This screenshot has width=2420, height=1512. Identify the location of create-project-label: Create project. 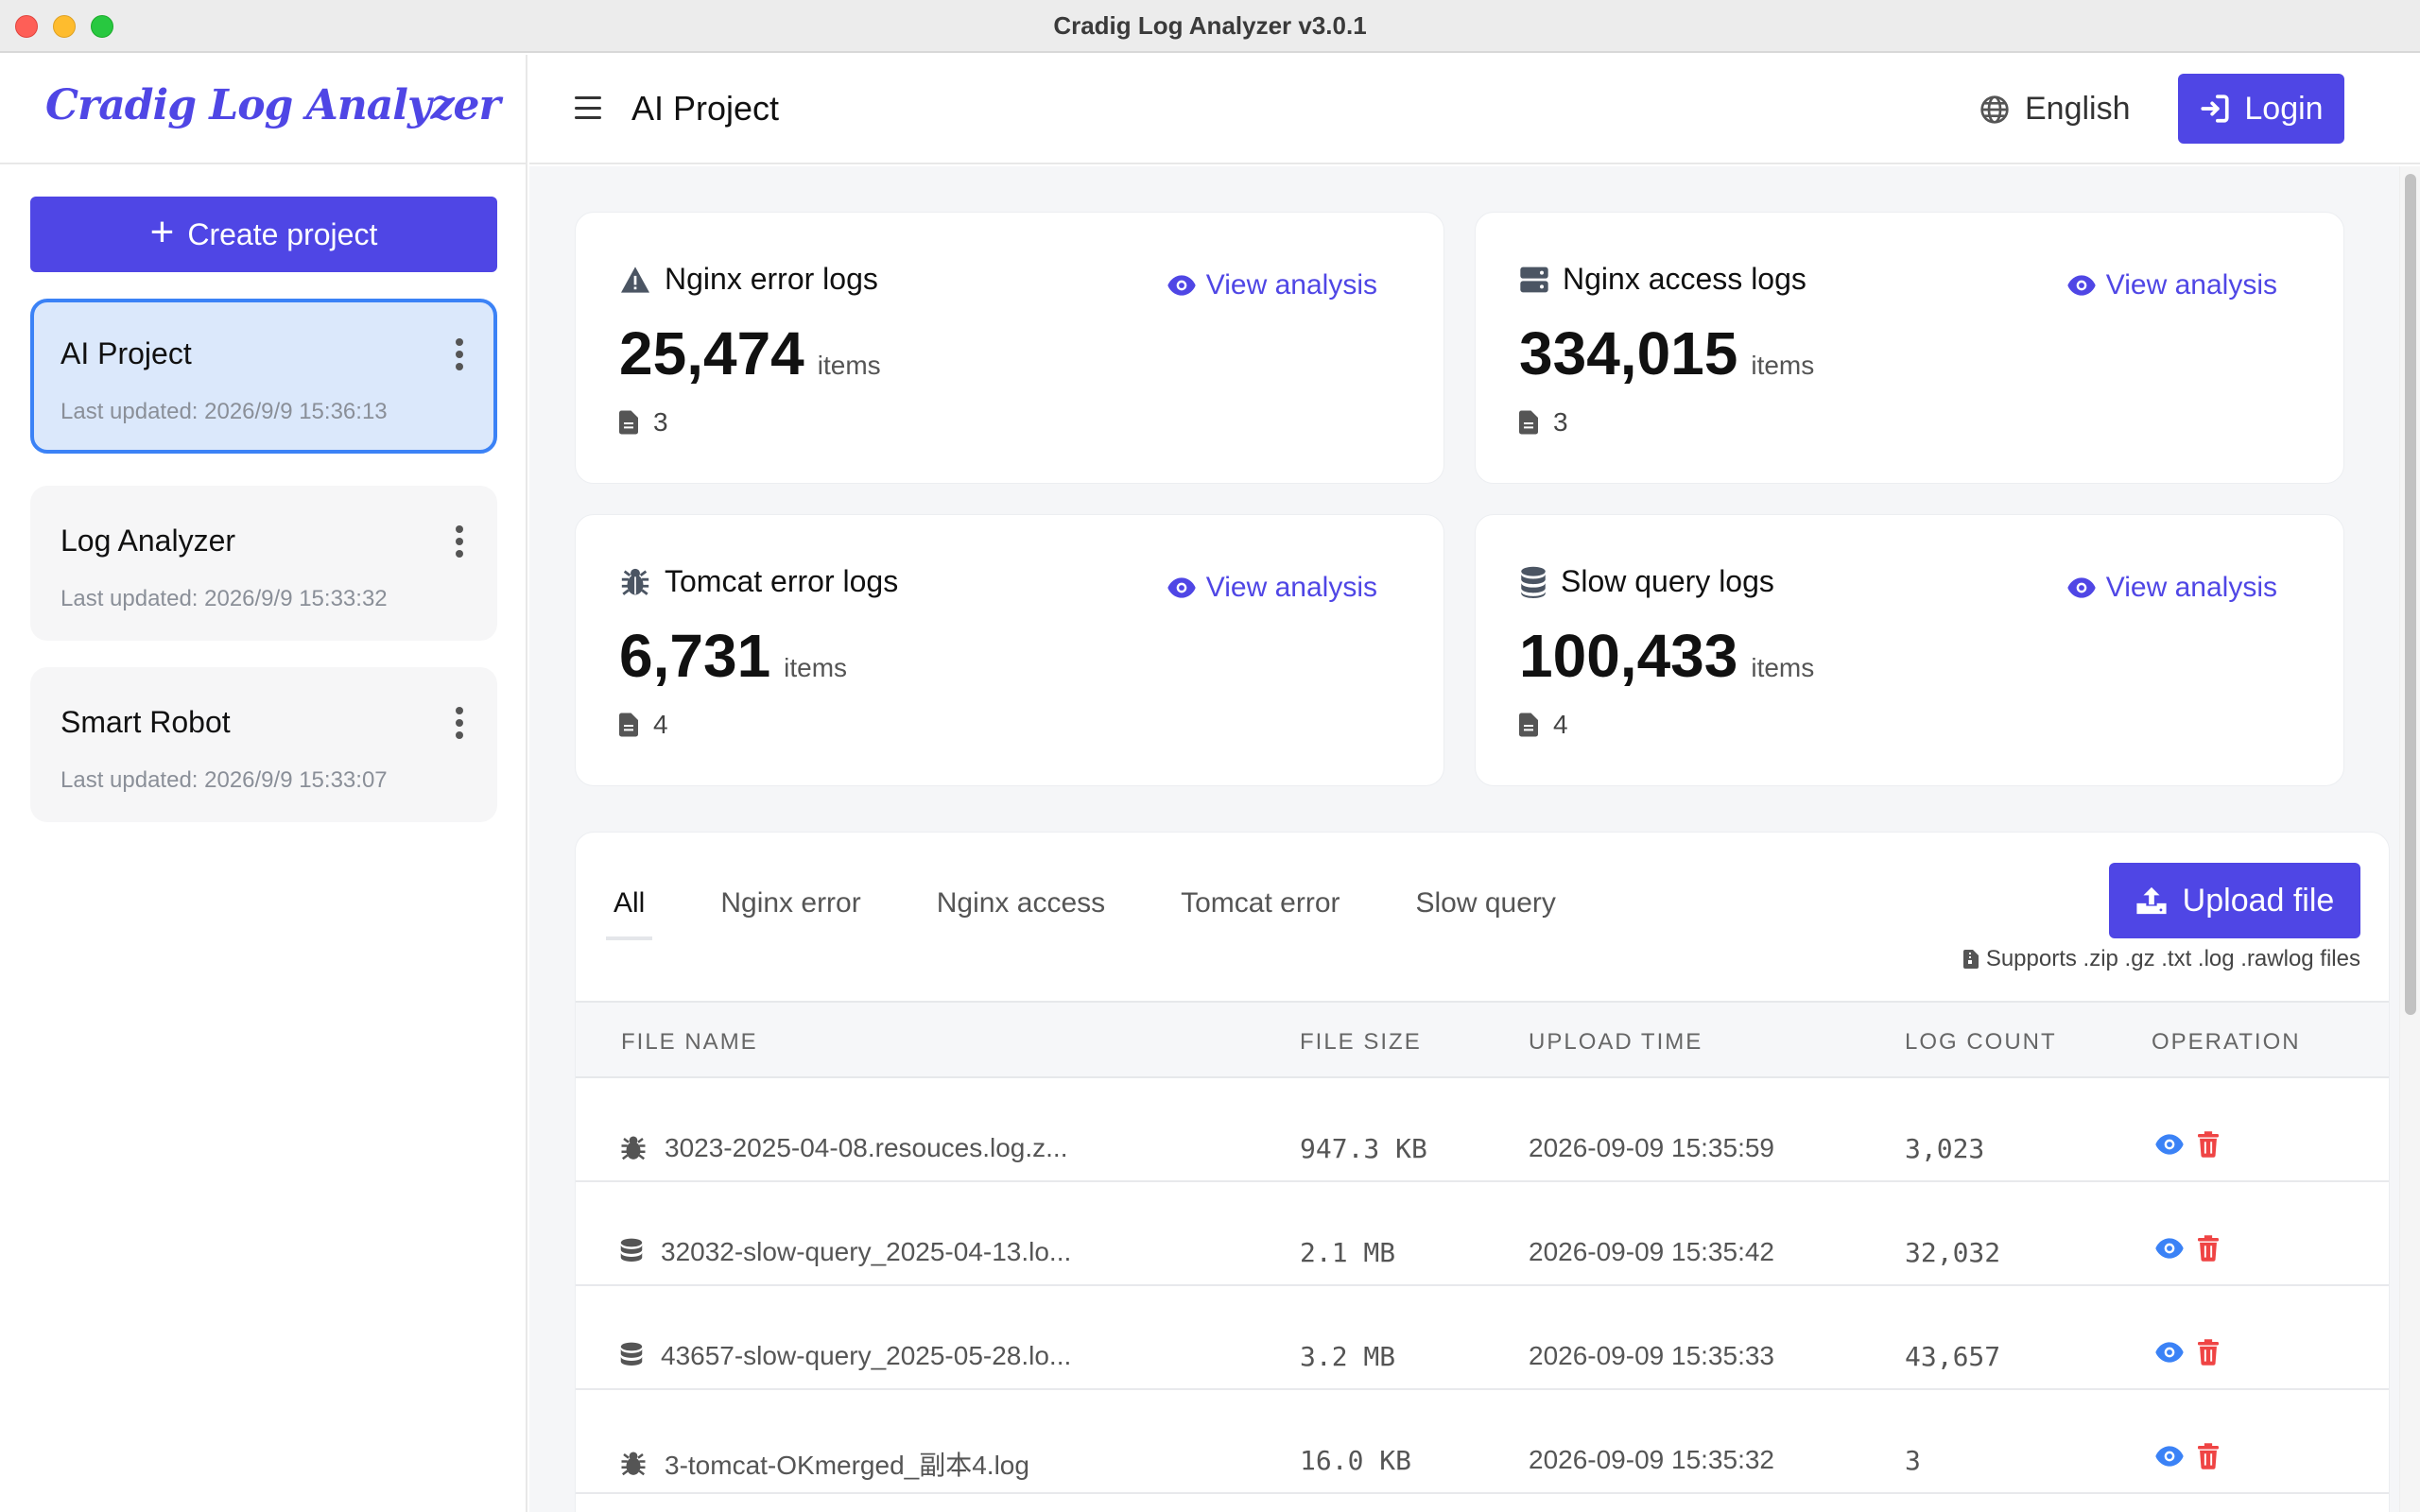
(282, 233).